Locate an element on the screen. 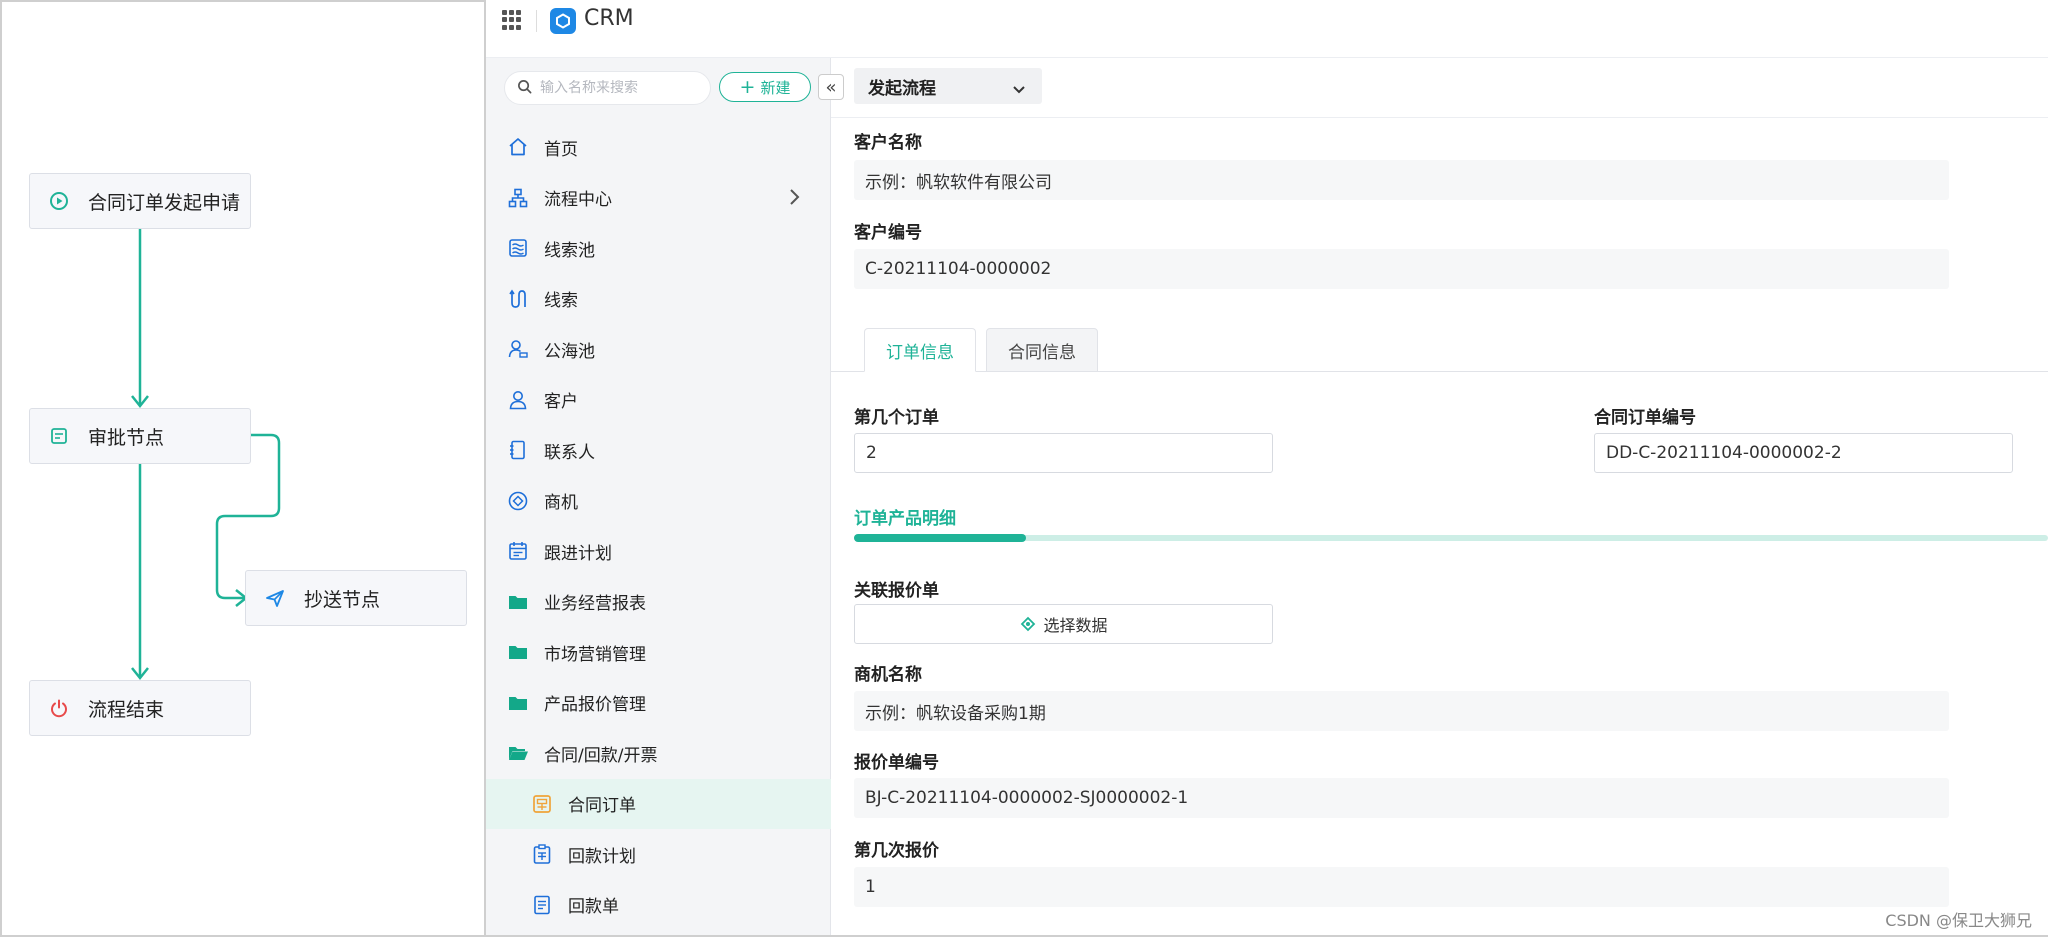  flow-node-cc: 抄送节点 is located at coordinates (356, 598).